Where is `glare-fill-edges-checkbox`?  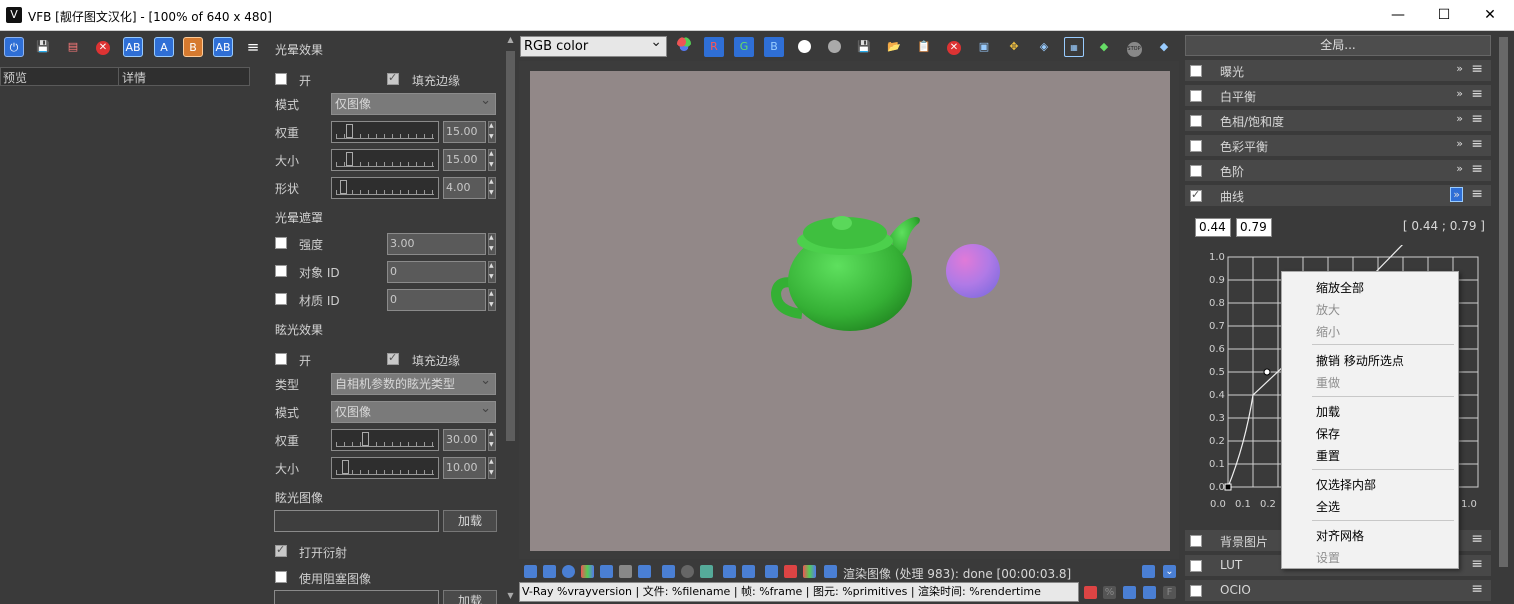
glare-fill-edges-checkbox is located at coordinates (393, 78).